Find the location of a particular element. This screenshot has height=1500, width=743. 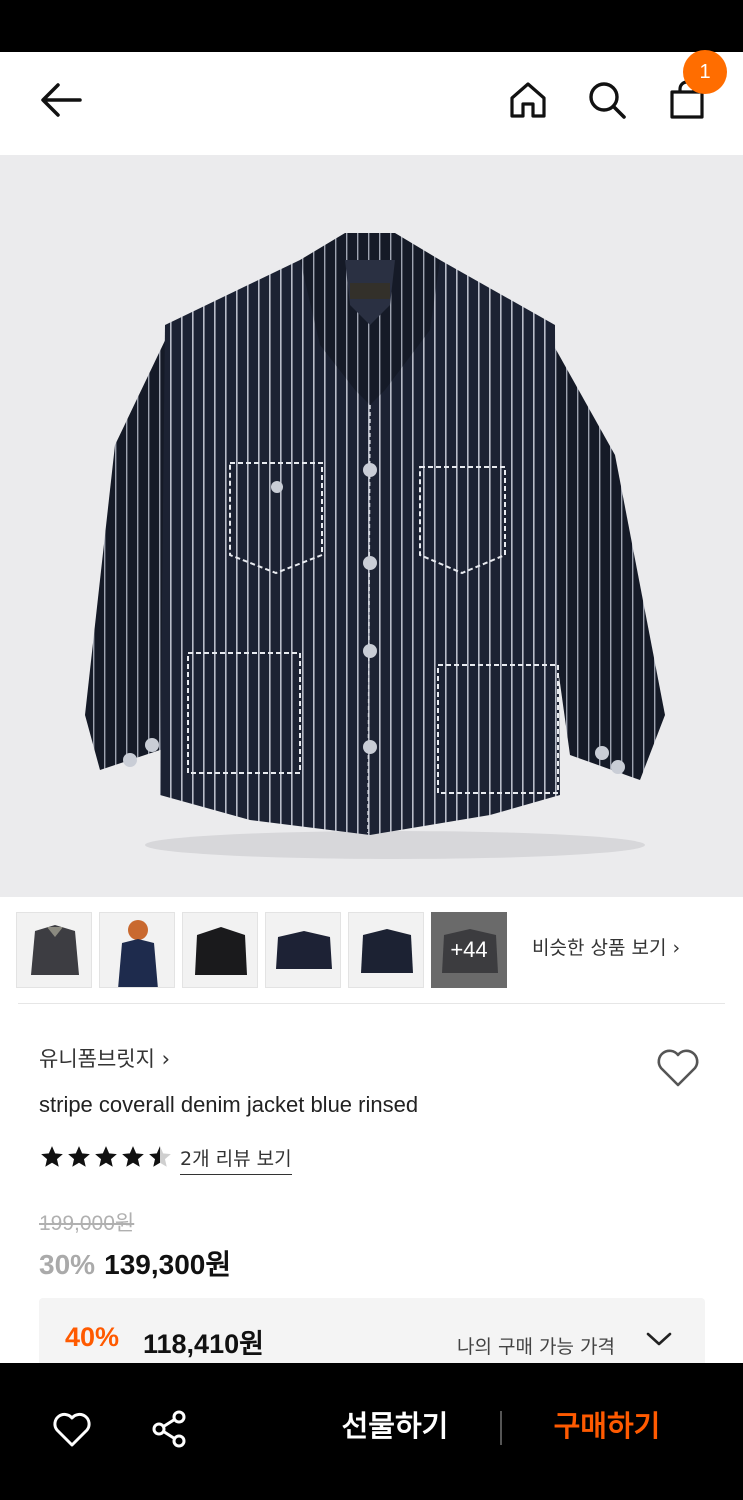

member-discount-rate: 40% is located at coordinates (92, 1337).